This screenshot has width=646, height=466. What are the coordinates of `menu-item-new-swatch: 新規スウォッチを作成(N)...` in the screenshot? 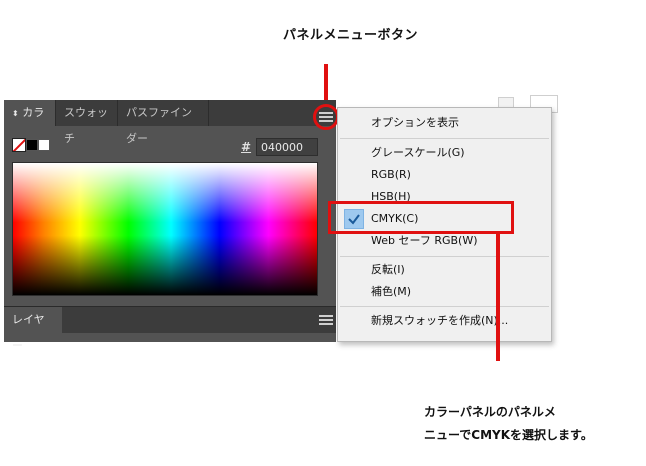 It's located at (444, 321).